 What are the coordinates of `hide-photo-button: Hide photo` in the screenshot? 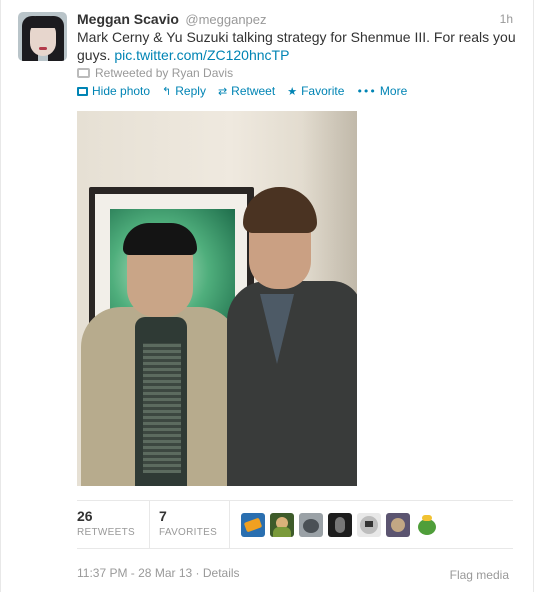 It's located at (113, 91).